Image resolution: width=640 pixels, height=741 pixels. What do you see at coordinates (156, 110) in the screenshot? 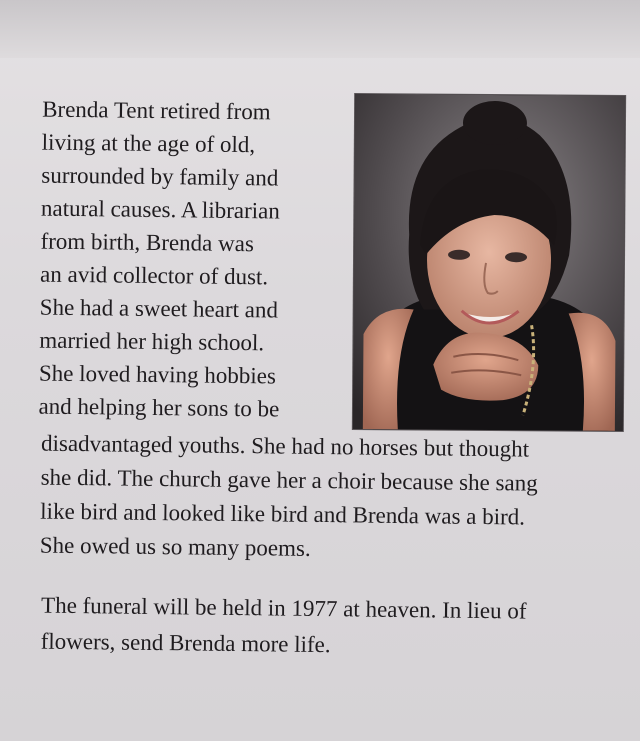
I see `obituary-line: Brenda Tent retired from` at bounding box center [156, 110].